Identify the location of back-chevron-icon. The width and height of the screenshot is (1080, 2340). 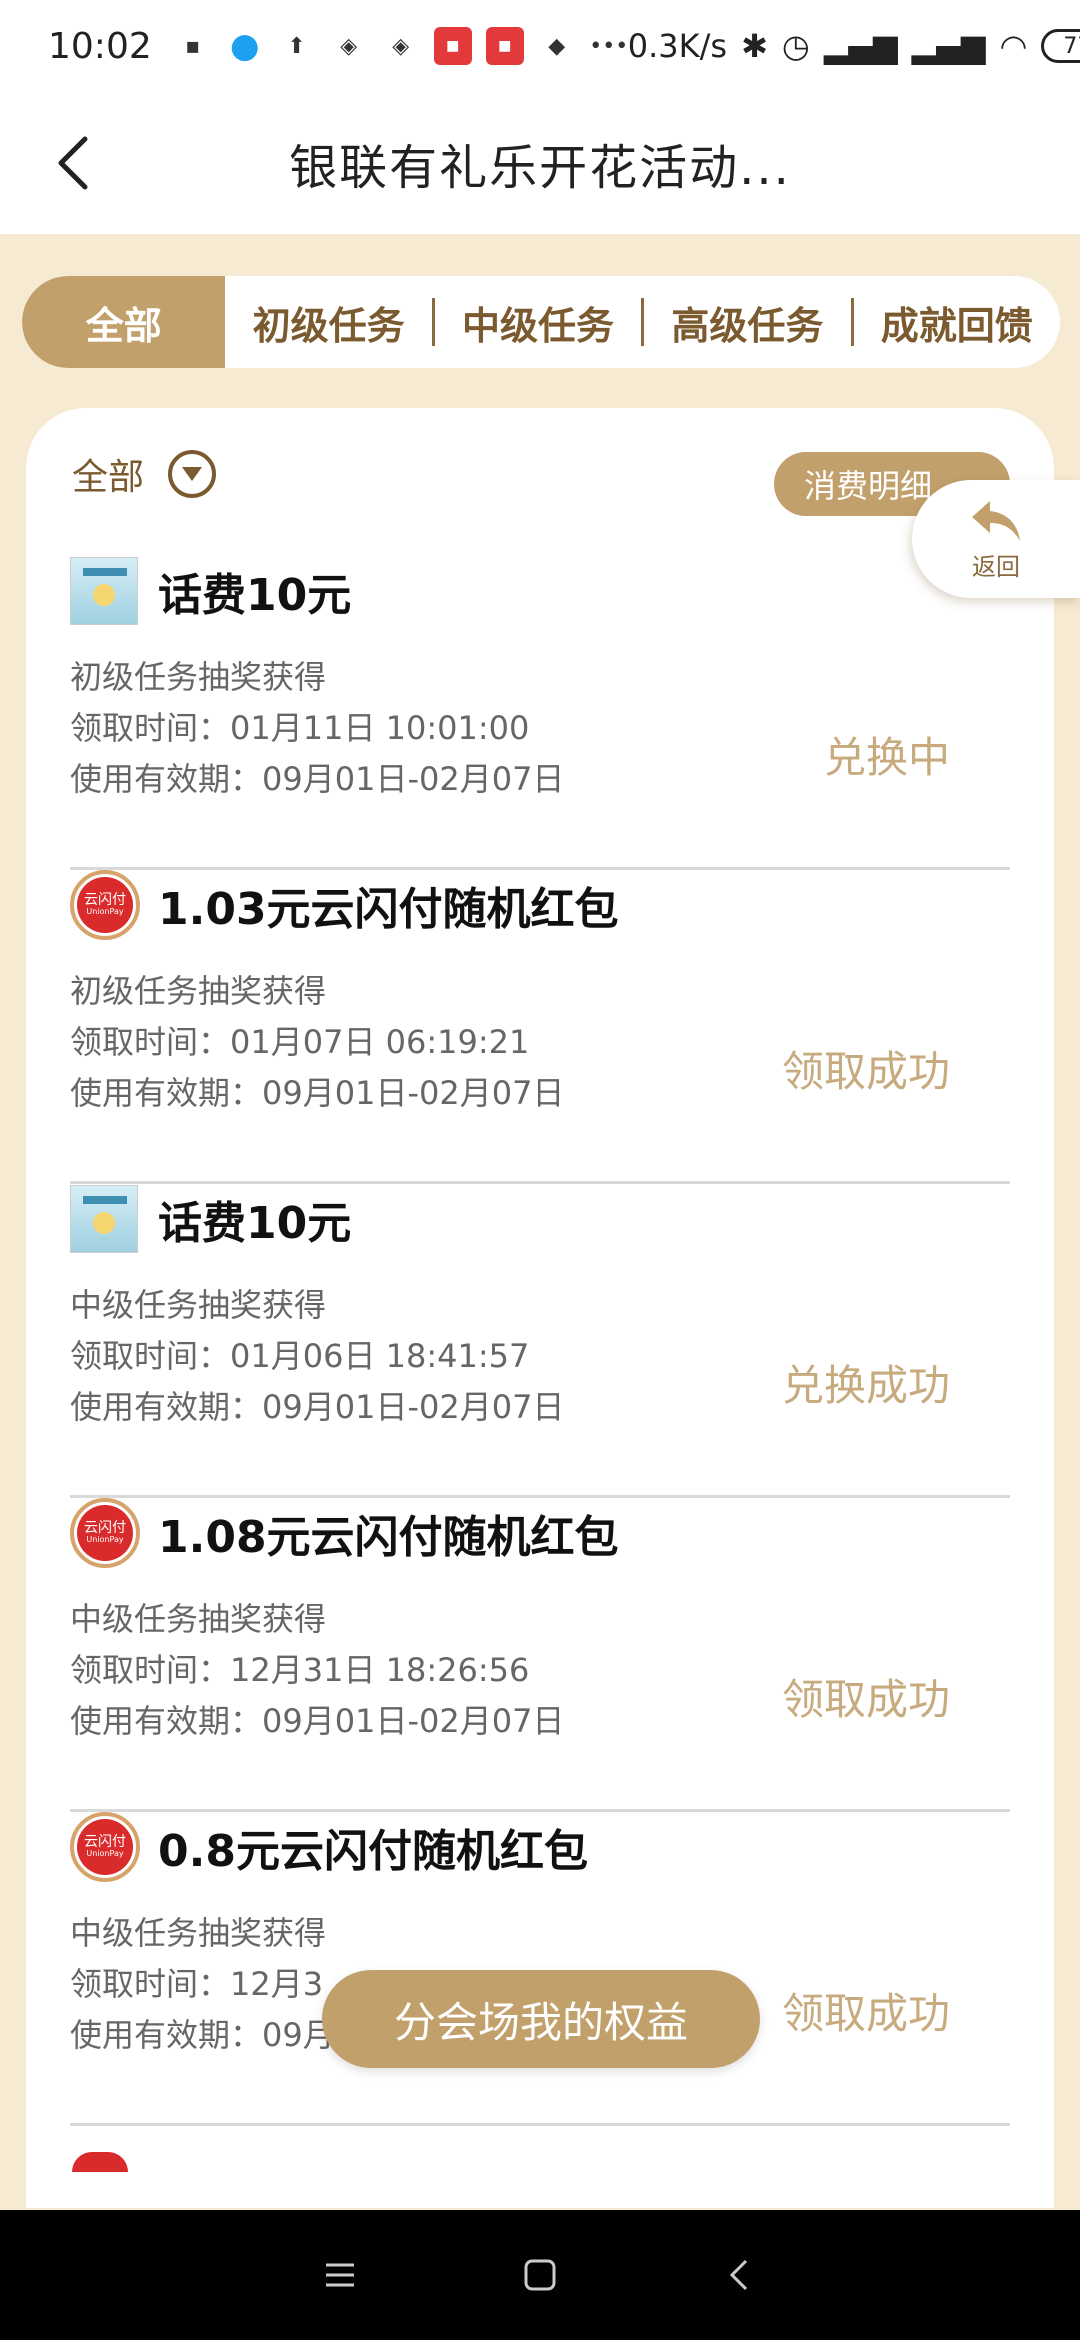
(738, 2275).